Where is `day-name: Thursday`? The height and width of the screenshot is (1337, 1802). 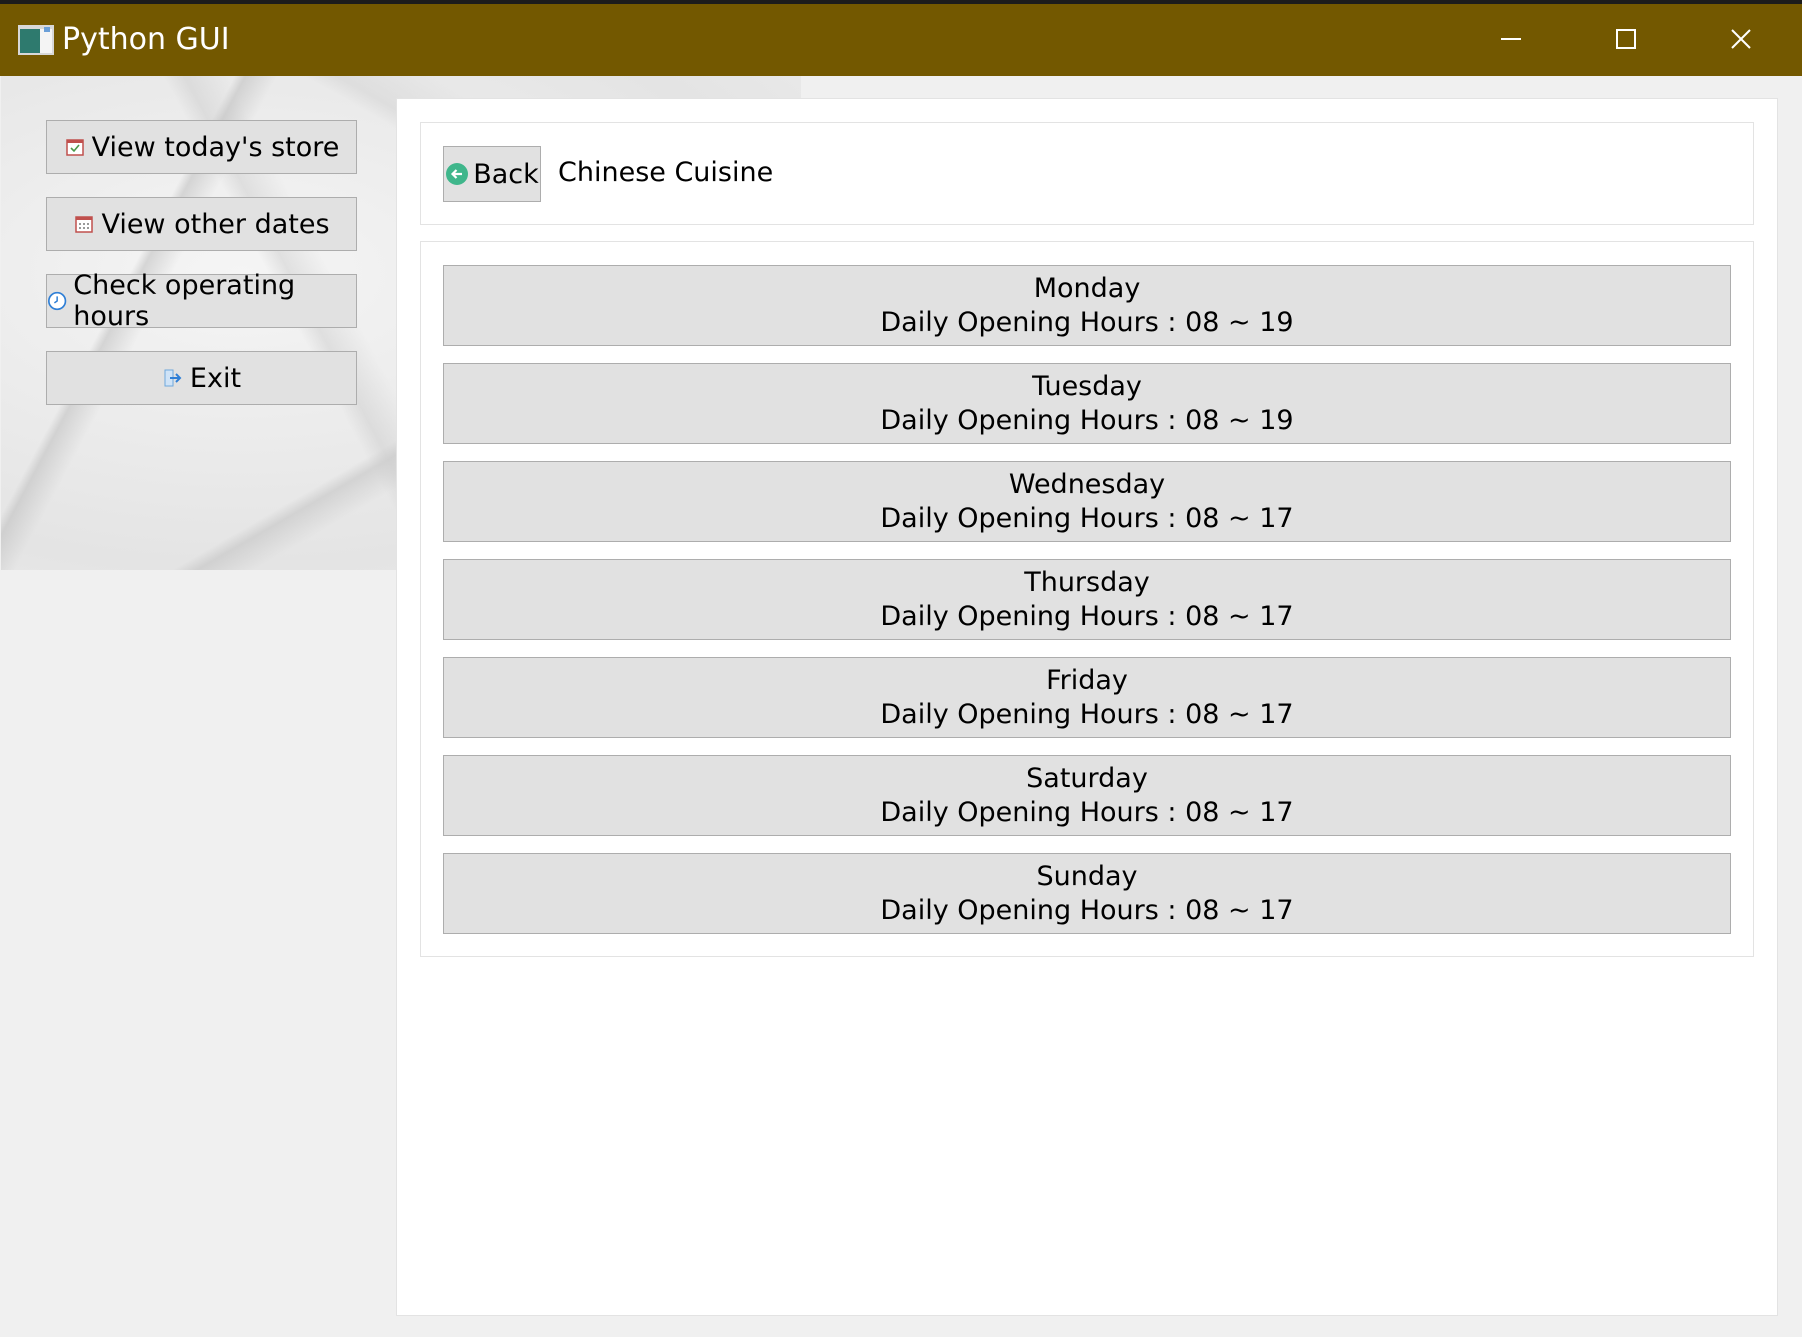 day-name: Thursday is located at coordinates (1087, 582).